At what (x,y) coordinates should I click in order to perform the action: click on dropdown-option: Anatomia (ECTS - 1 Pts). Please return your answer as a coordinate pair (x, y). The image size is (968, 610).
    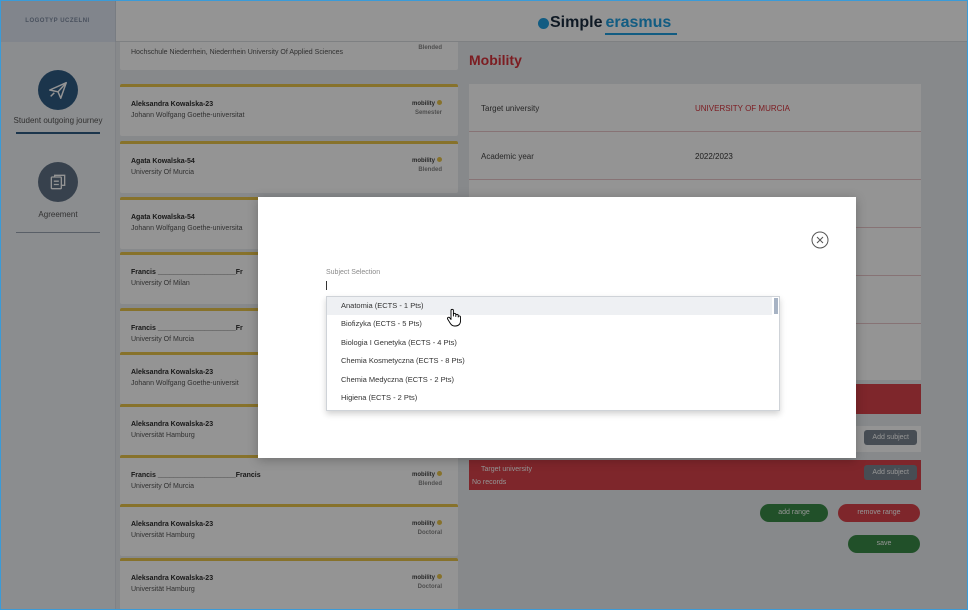
    Looking at the image, I should click on (549, 306).